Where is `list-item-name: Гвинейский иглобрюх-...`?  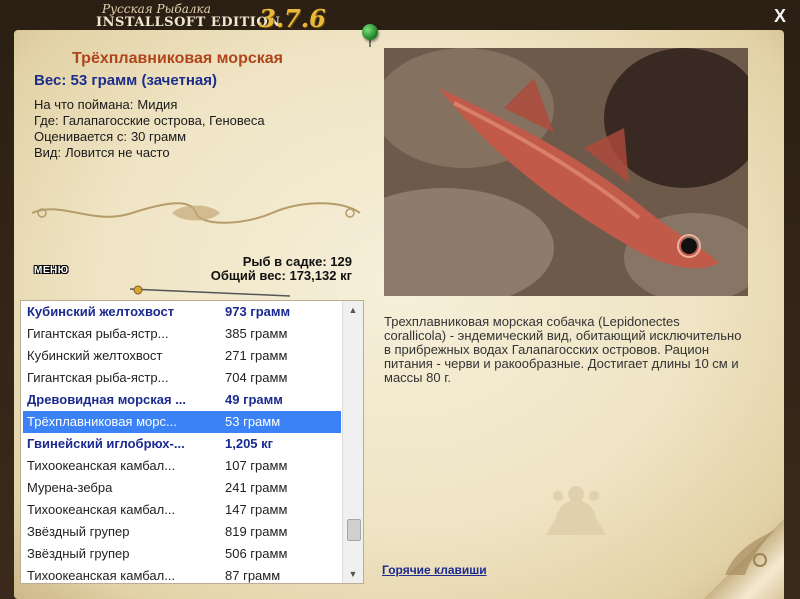
list-item-name: Гвинейский иглобрюх-... is located at coordinates (106, 443).